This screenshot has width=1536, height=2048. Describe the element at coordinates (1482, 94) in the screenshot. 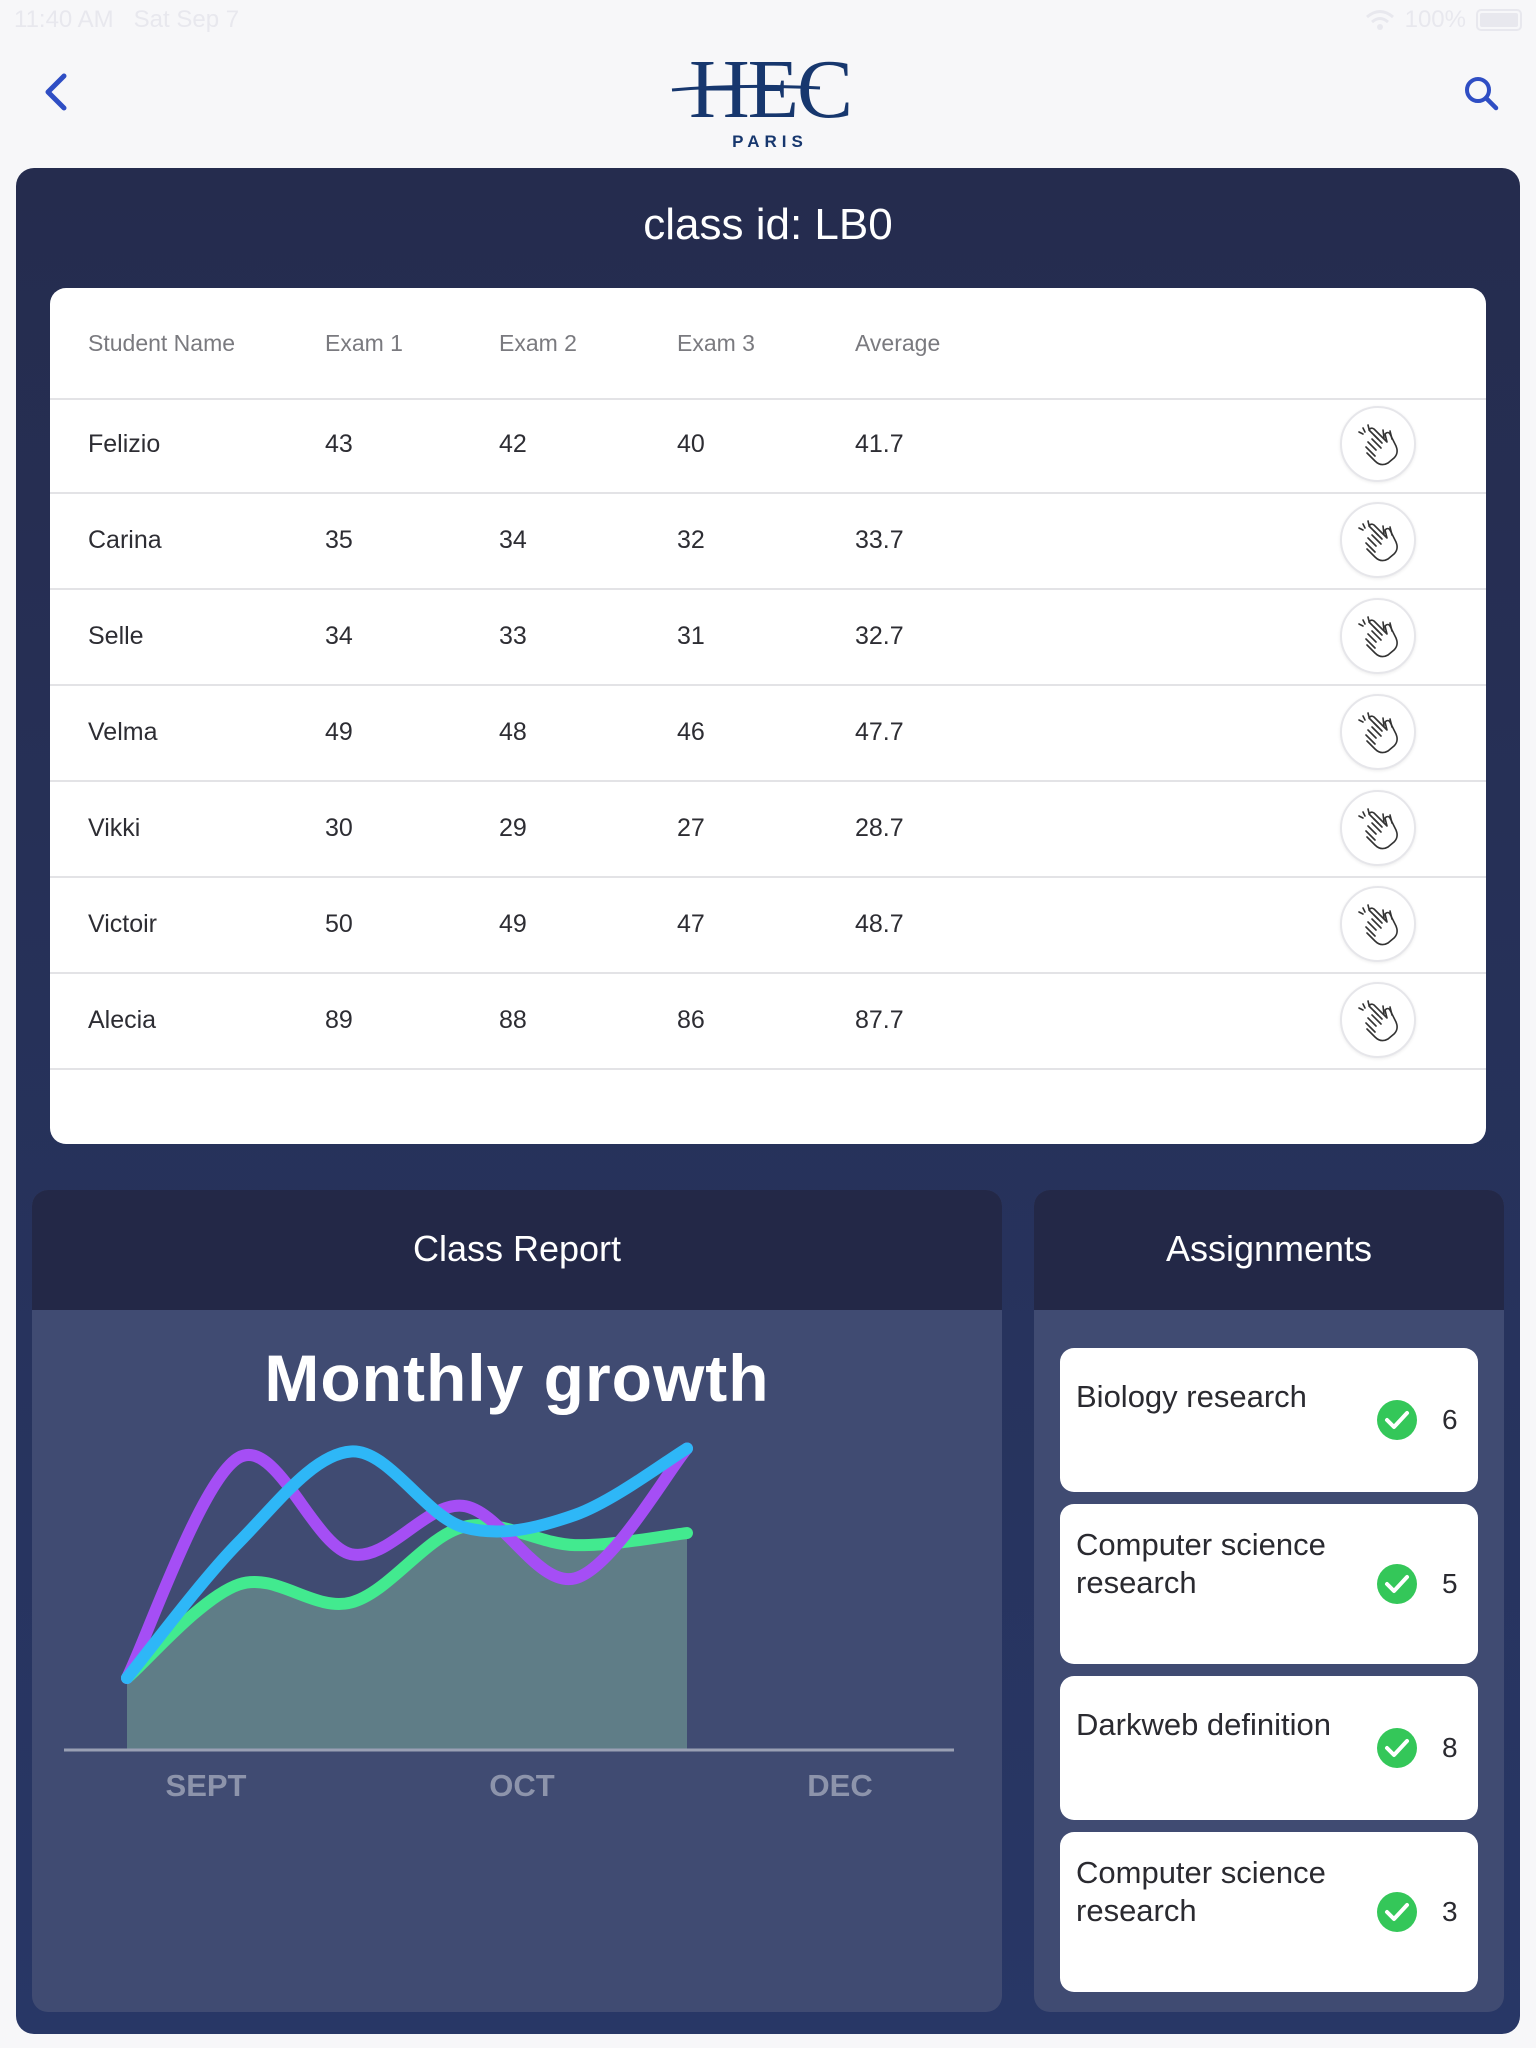

I see `search-icon` at that location.